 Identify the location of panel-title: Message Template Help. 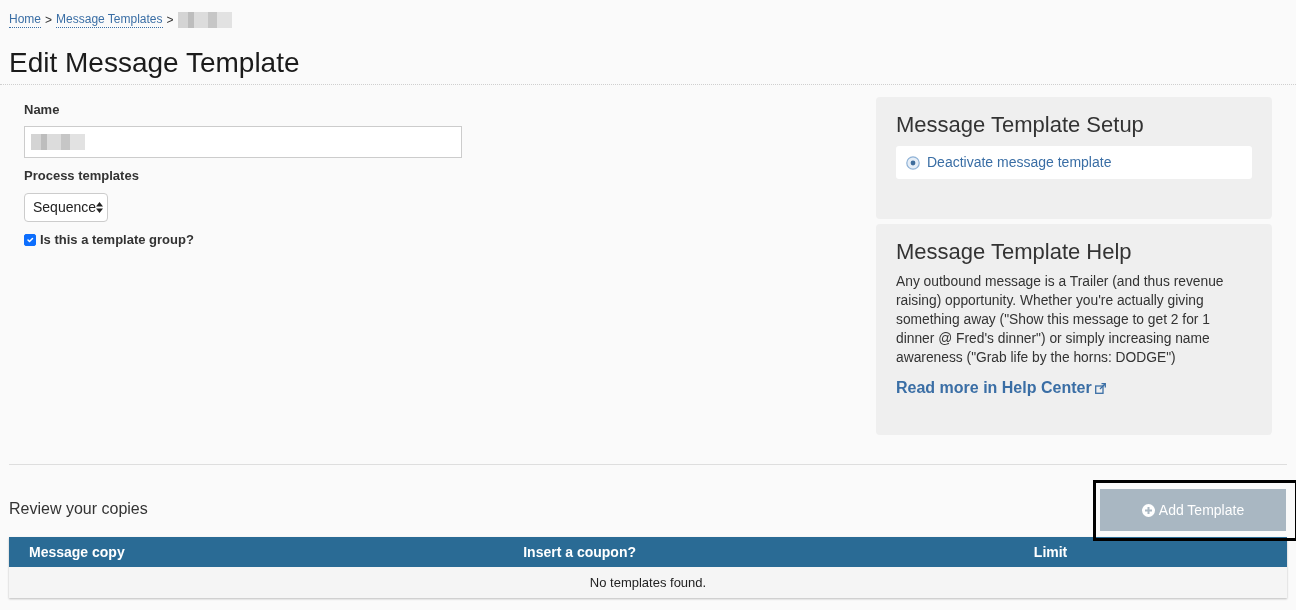
(1014, 252).